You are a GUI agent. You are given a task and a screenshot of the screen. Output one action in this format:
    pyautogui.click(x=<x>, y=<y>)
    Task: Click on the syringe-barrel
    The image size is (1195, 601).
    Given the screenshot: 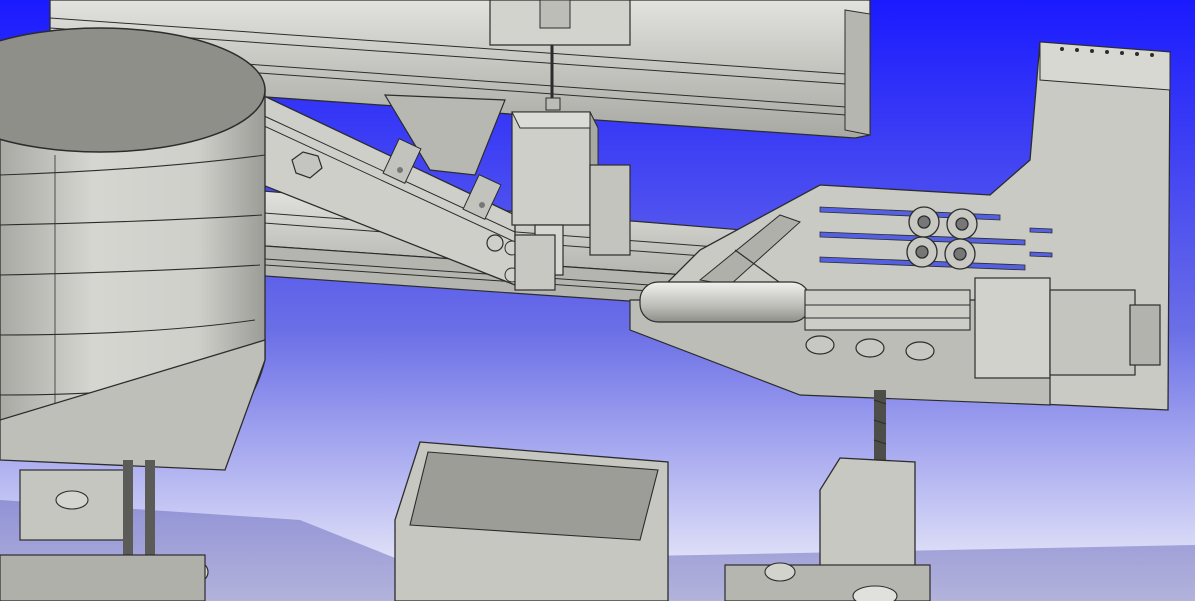 What is the action you would take?
    pyautogui.click(x=725, y=302)
    